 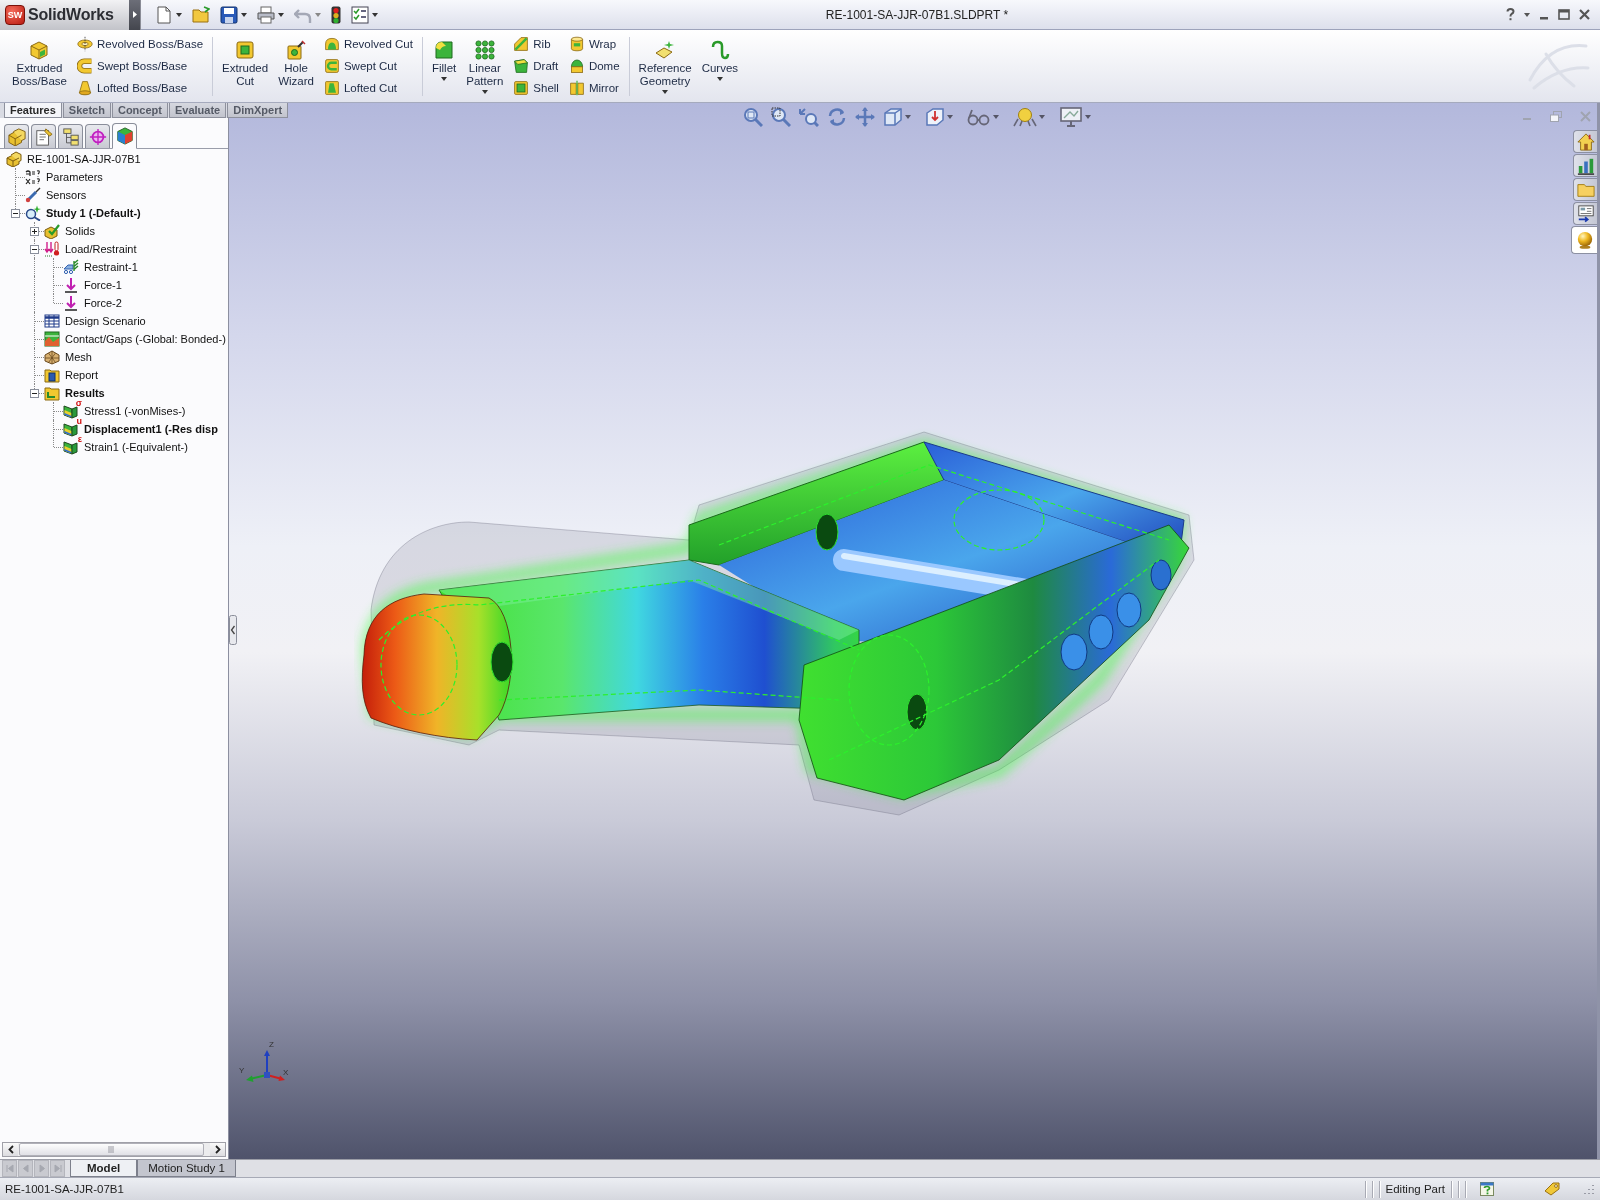 What do you see at coordinates (103, 285) in the screenshot?
I see `tree-item: Force-1` at bounding box center [103, 285].